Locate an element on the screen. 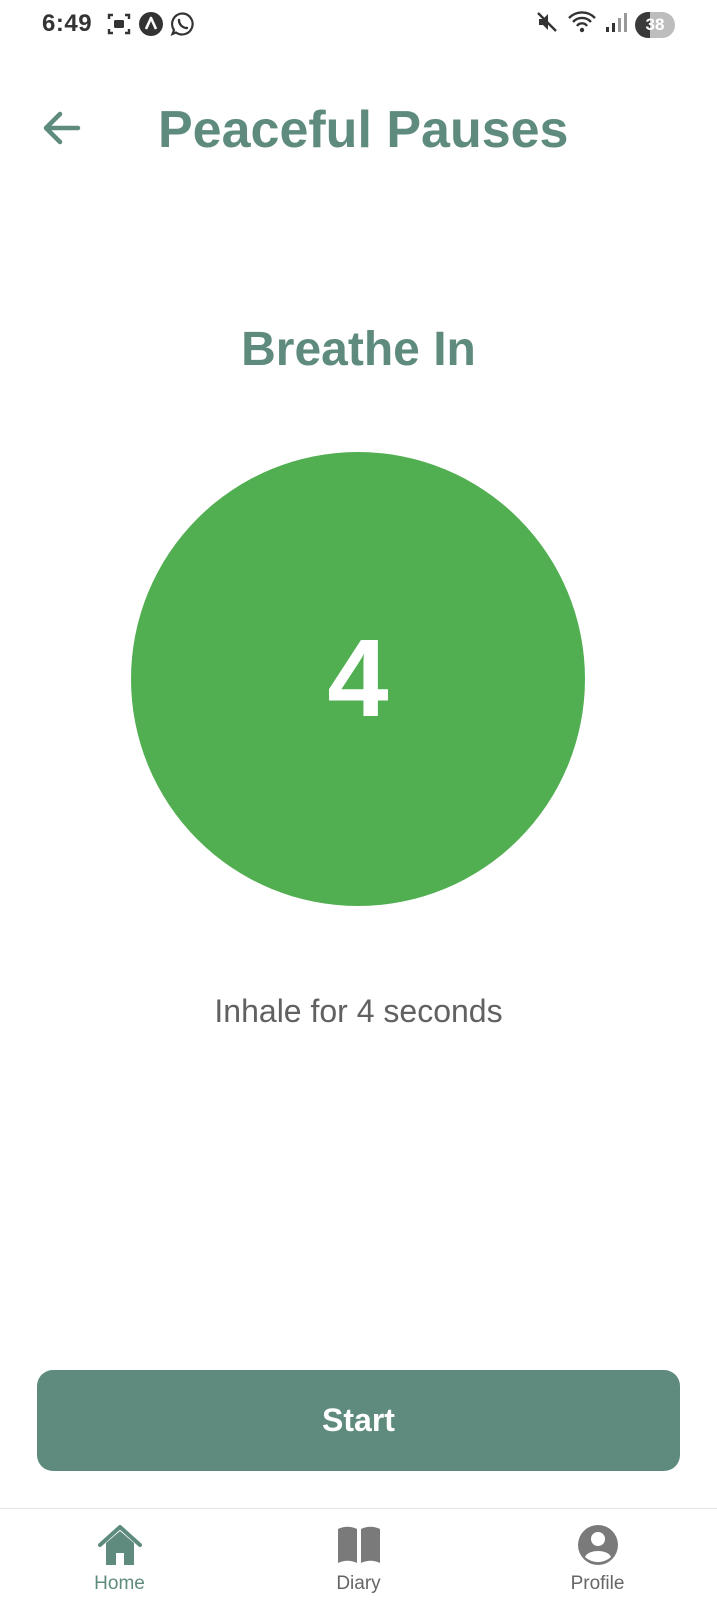 Image resolution: width=717 pixels, height=1600 pixels. breathing-countdown: 4 is located at coordinates (358, 678).